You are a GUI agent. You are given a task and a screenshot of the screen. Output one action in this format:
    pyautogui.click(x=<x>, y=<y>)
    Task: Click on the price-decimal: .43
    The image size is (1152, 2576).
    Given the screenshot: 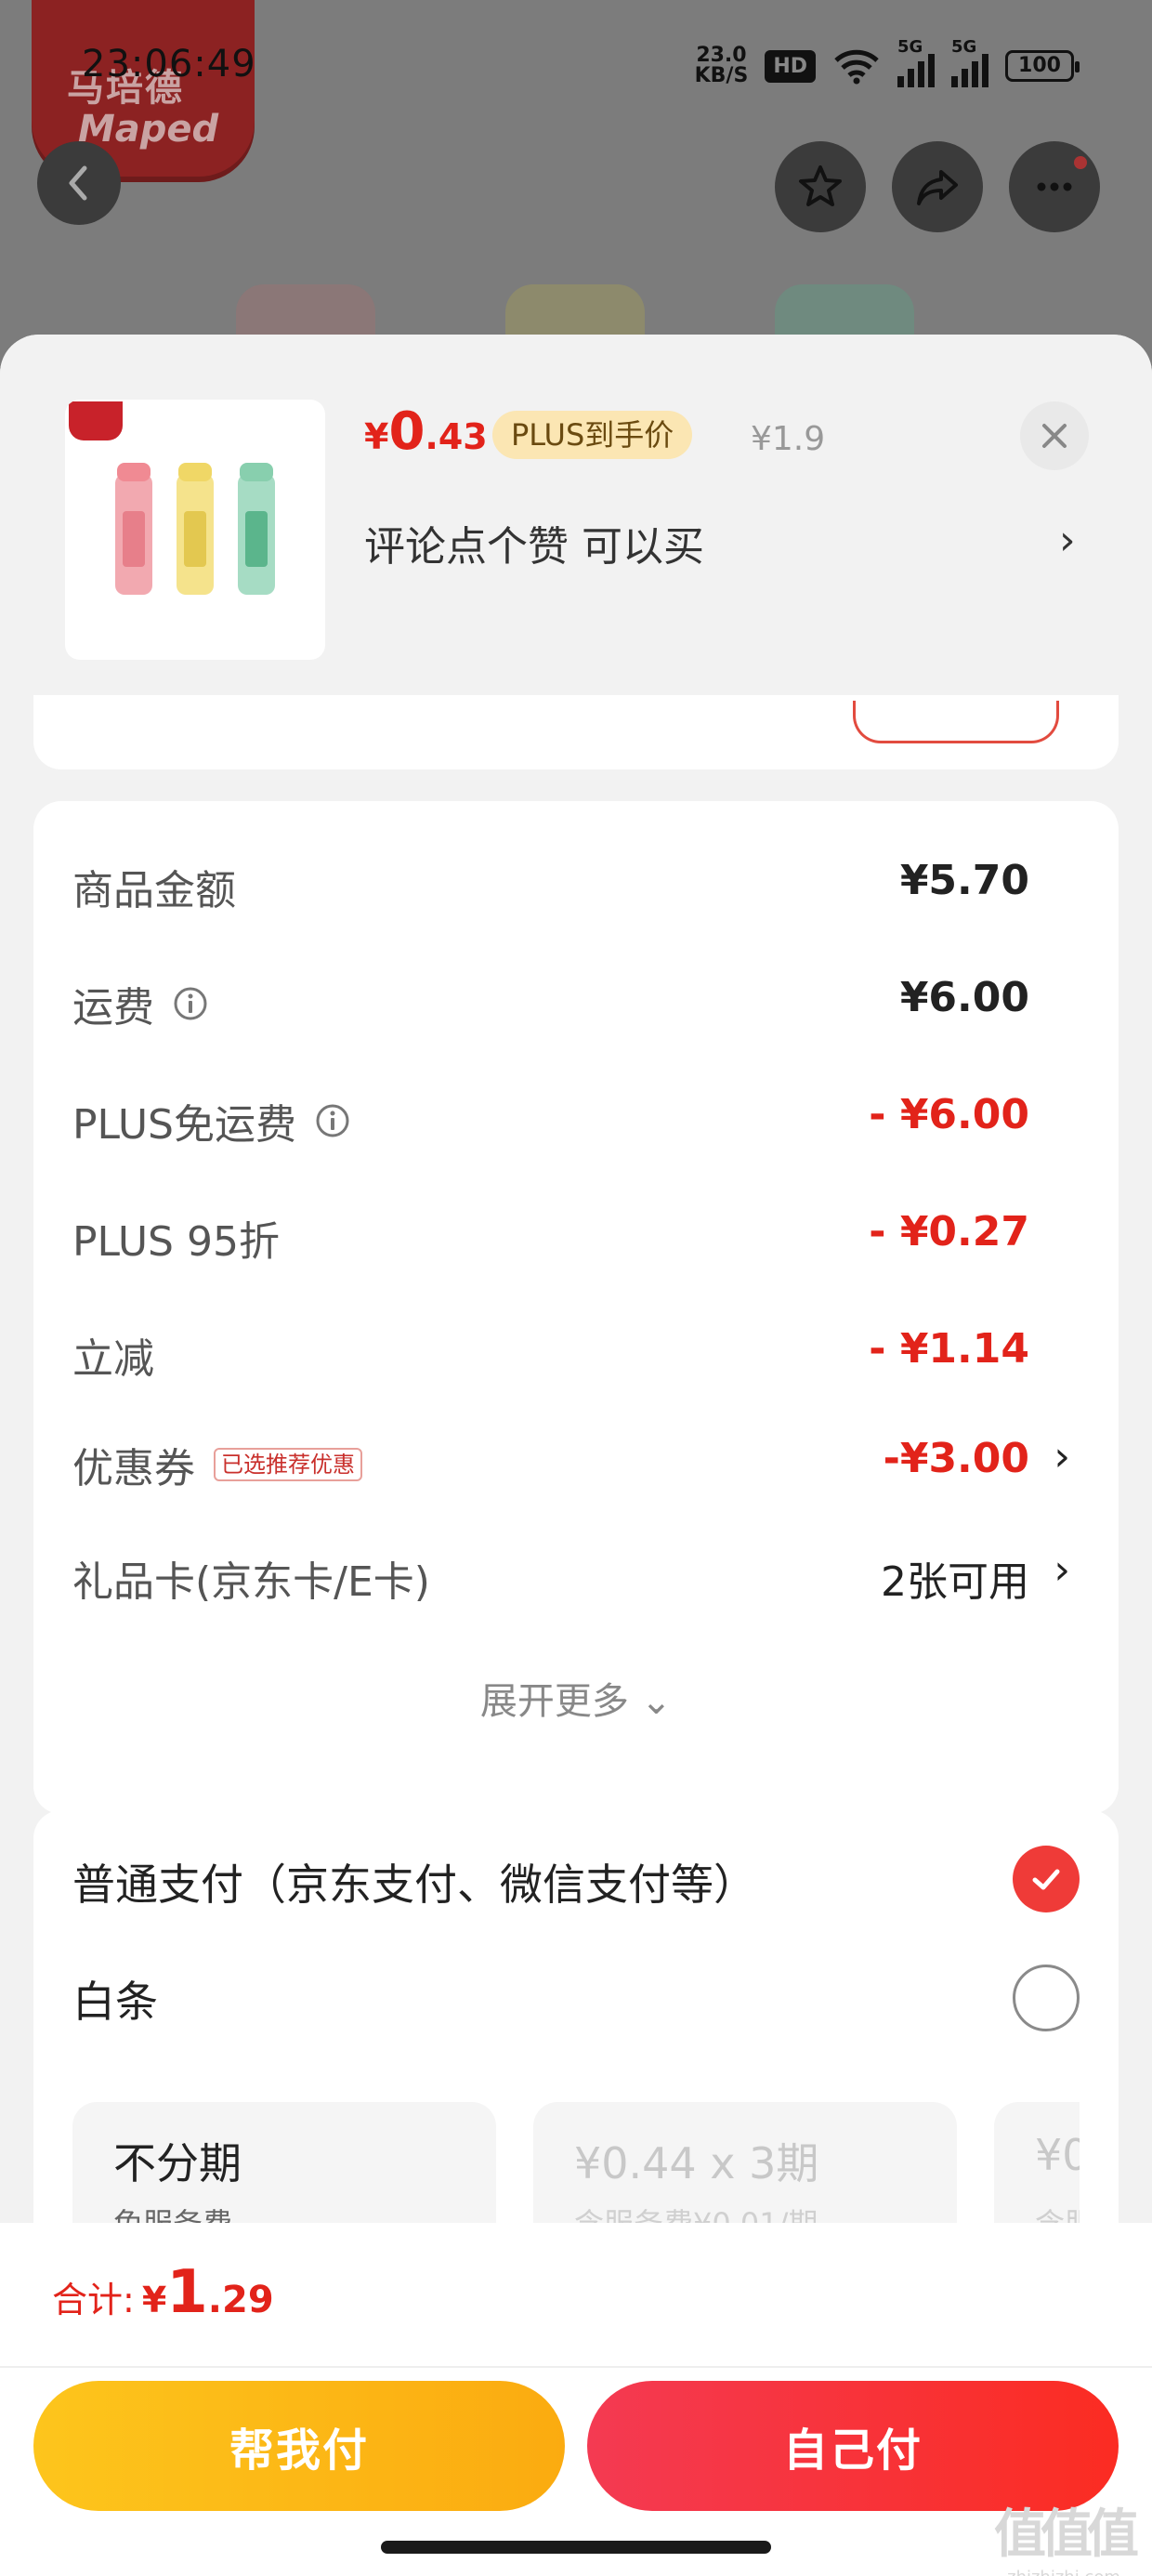 What is the action you would take?
    pyautogui.click(x=456, y=436)
    